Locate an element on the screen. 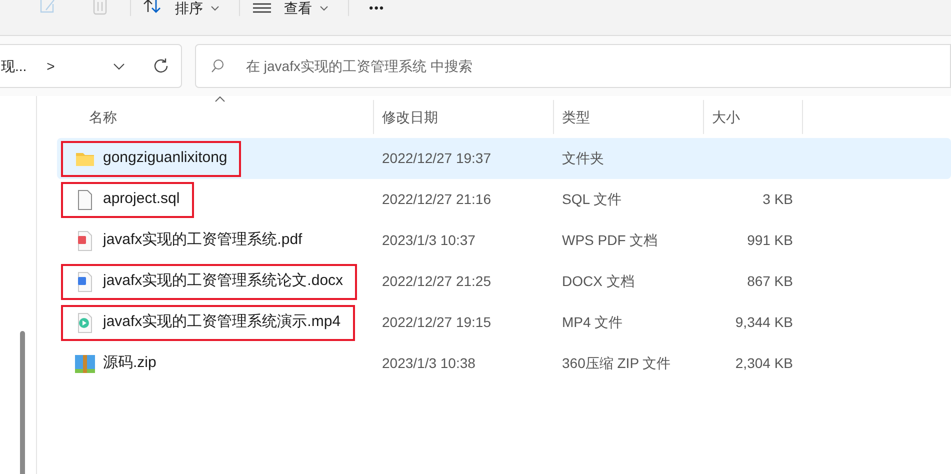  type-cell-text: SQL 文件 is located at coordinates (591, 199).